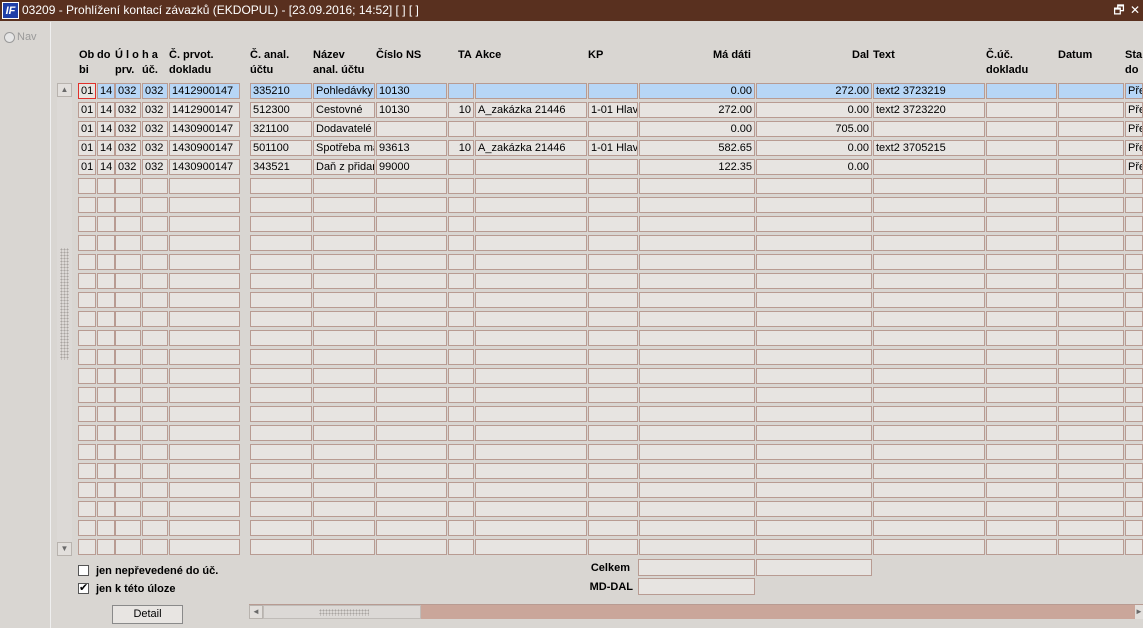 The height and width of the screenshot is (628, 1143). What do you see at coordinates (106, 91) in the screenshot?
I see `cell-do: 14` at bounding box center [106, 91].